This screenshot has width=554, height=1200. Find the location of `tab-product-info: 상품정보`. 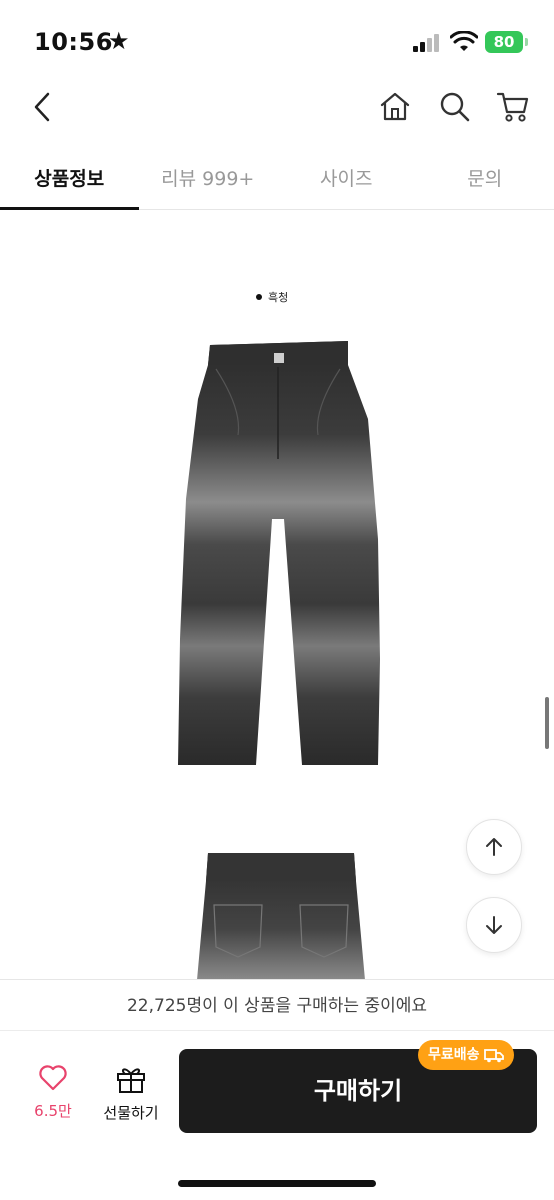

tab-product-info: 상품정보 is located at coordinates (69, 180).